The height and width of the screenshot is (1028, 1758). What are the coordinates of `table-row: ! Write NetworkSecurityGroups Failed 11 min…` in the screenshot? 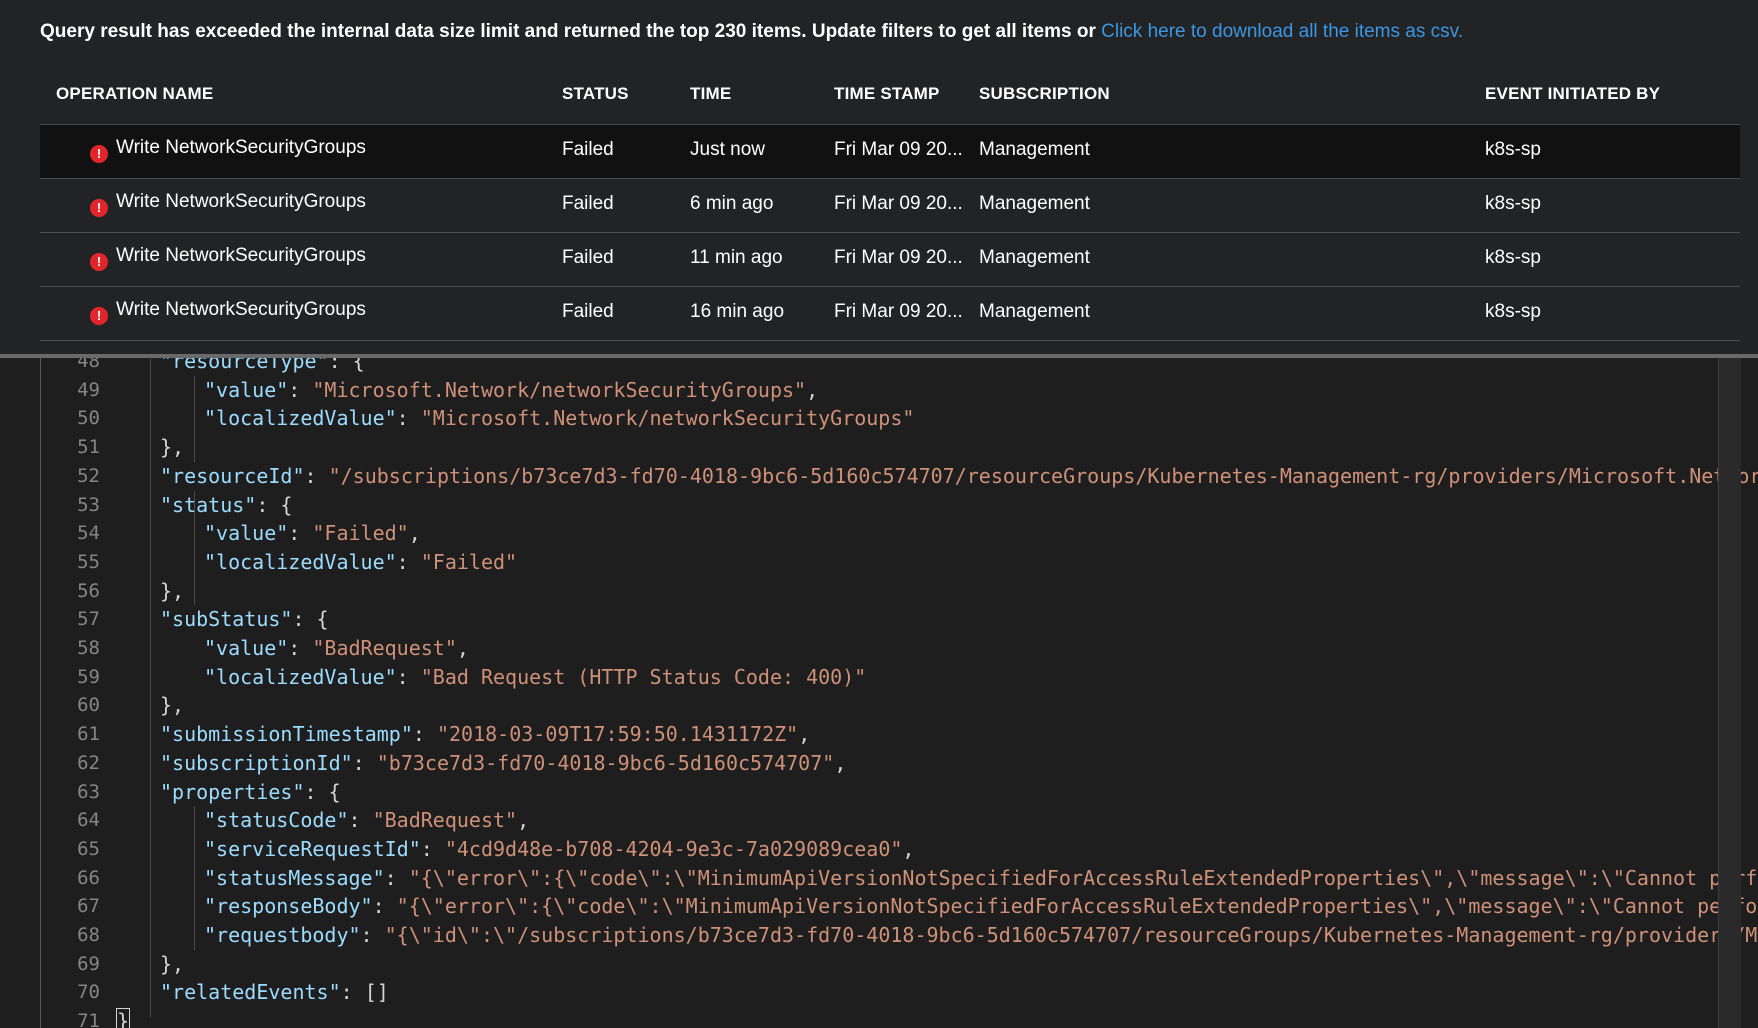 It's located at (890, 260).